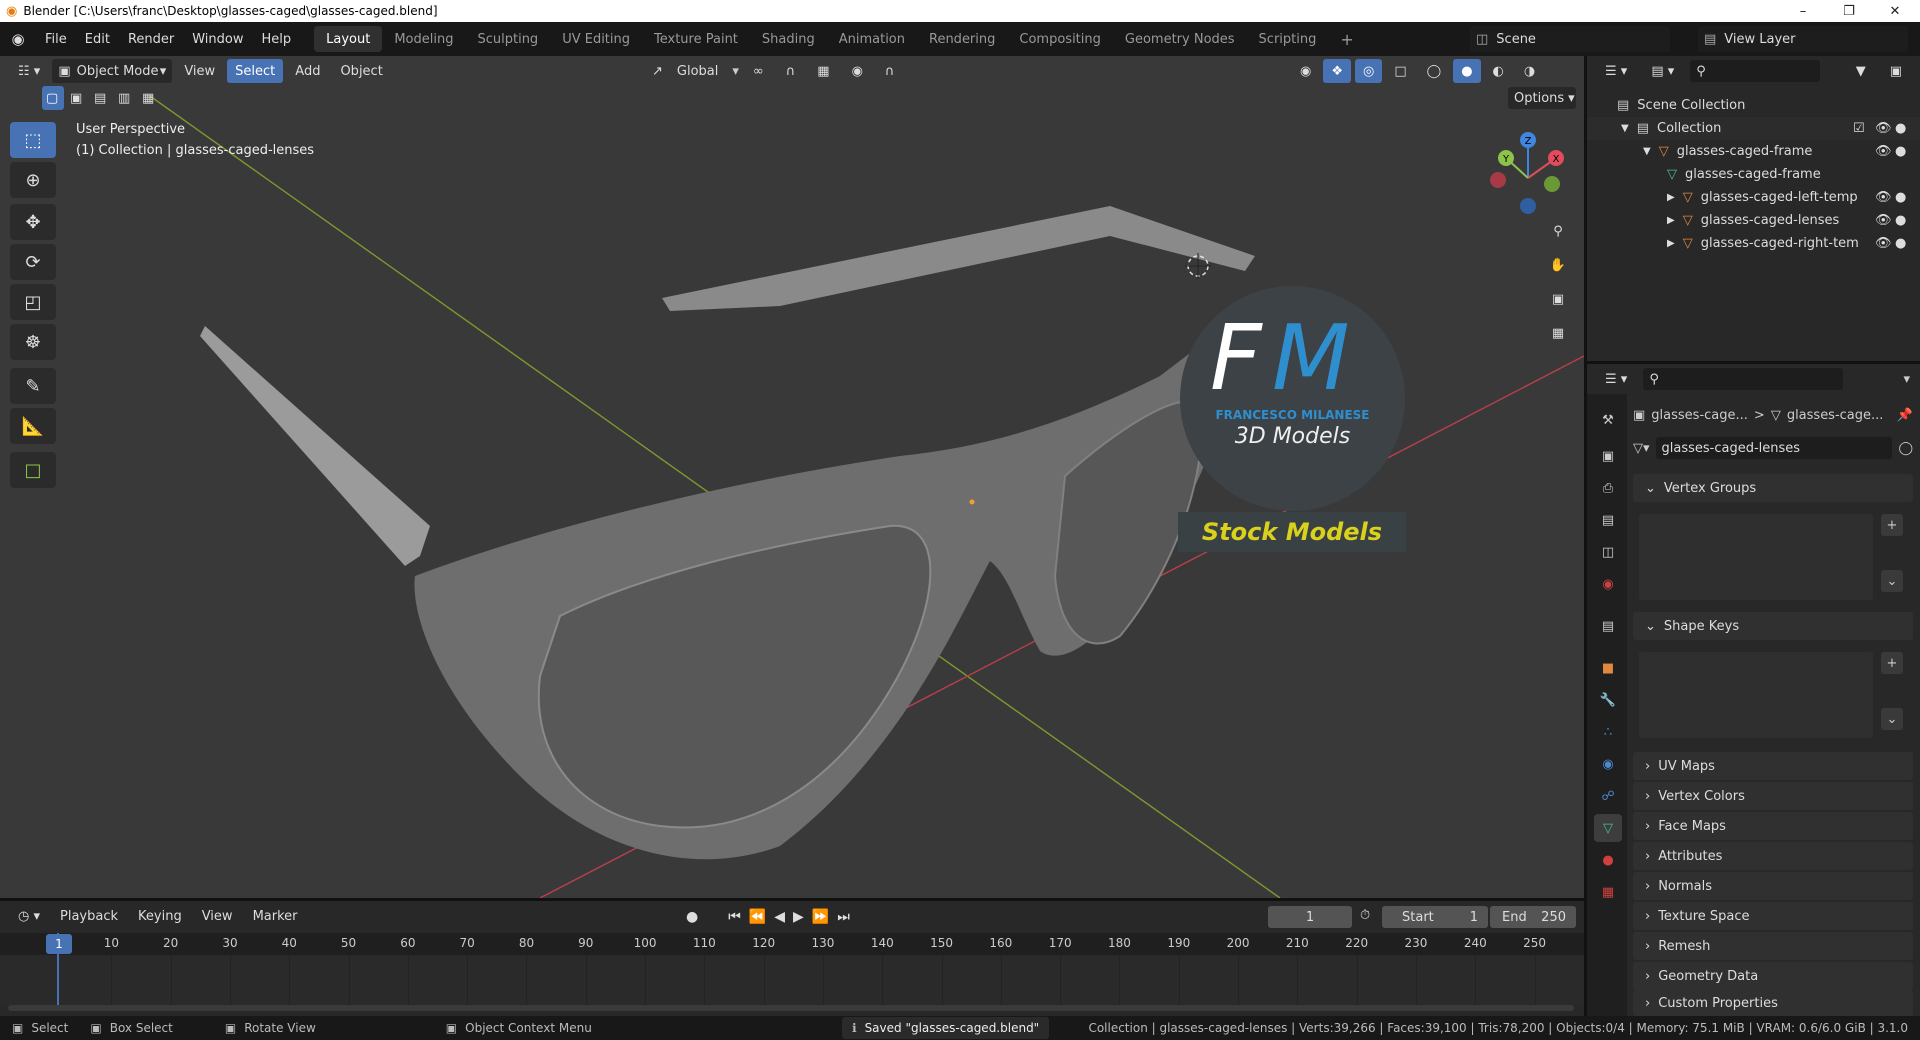  Describe the element at coordinates (1756, 557) in the screenshot. I see `vertex-groups-list` at that location.